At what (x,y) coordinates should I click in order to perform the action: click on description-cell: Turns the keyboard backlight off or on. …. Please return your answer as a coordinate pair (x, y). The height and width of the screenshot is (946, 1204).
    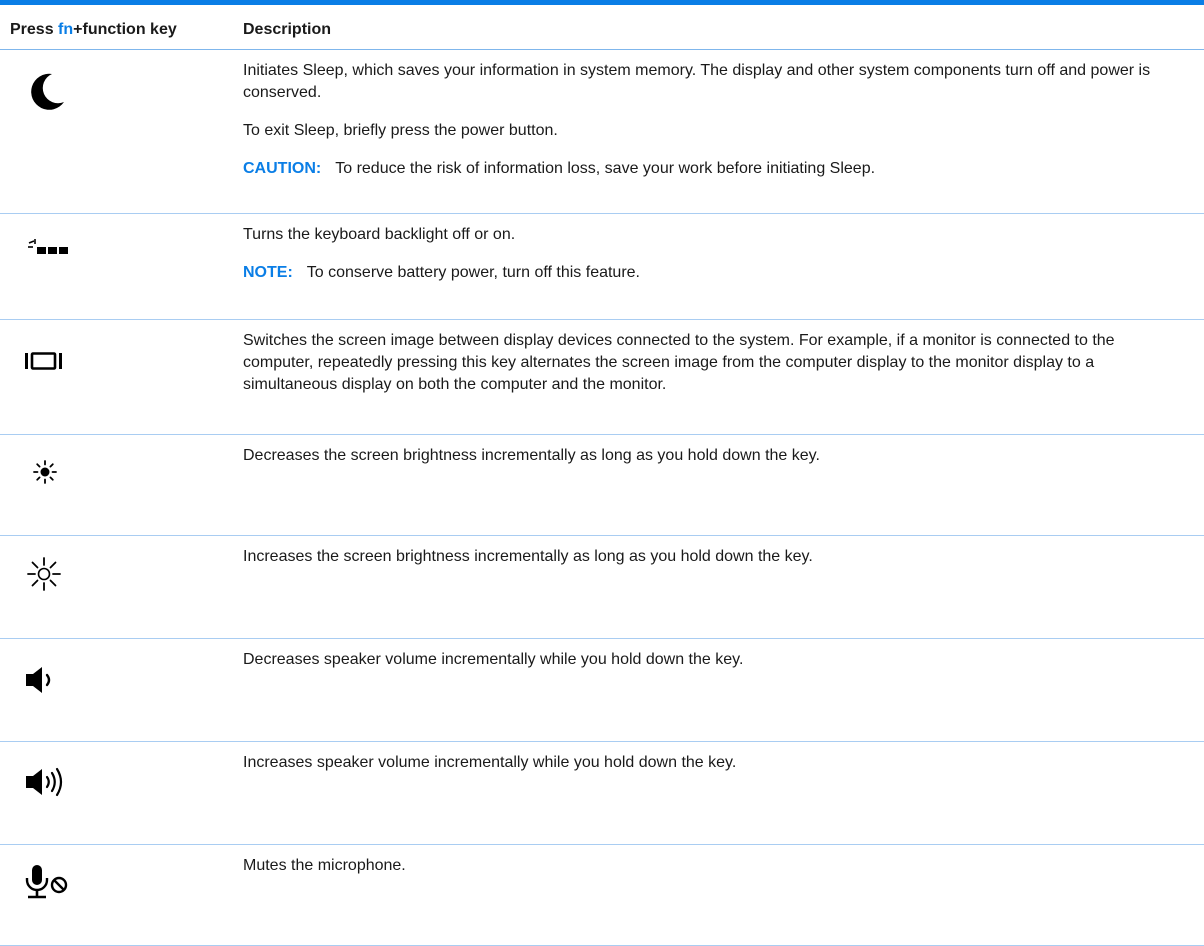
    Looking at the image, I should click on (715, 266).